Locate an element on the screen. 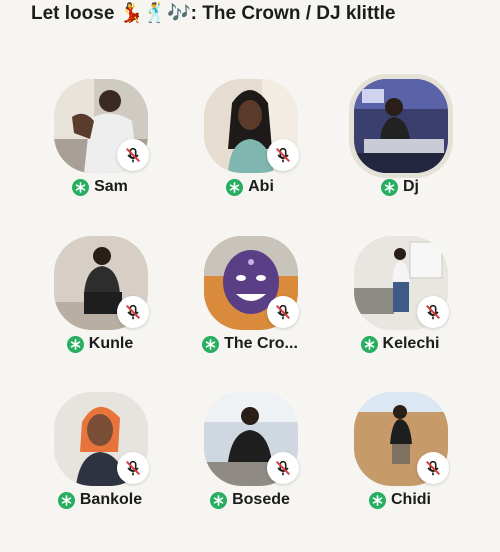 This screenshot has height=552, width=500. speaker-name: Sam is located at coordinates (111, 186).